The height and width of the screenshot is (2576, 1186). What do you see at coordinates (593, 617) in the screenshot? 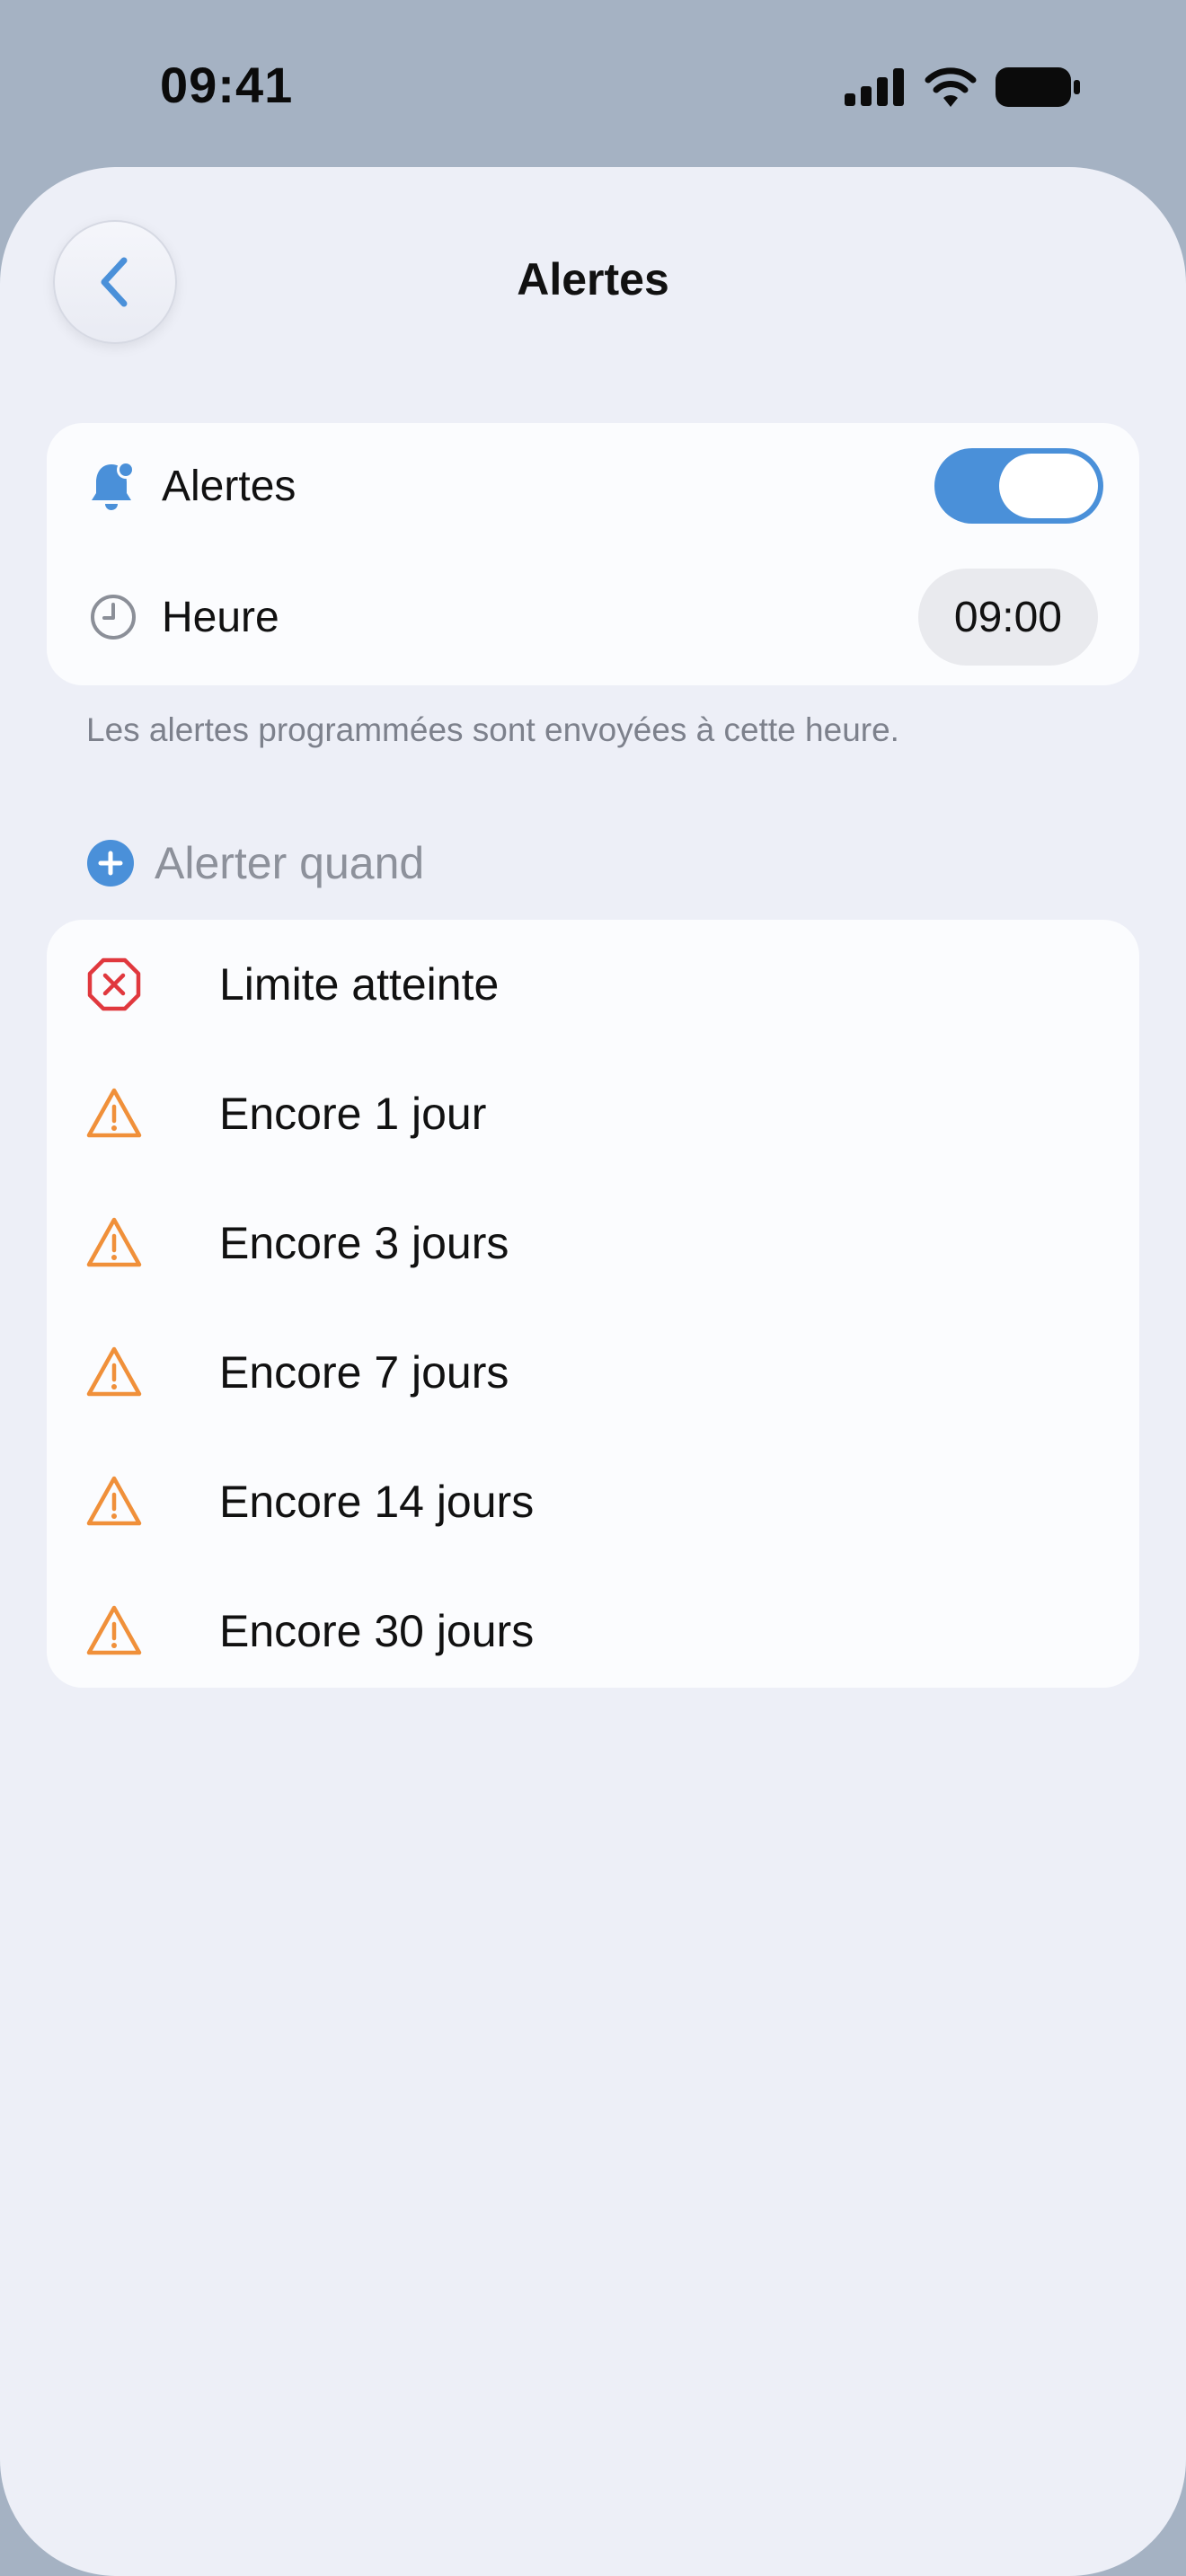
I see `time-row: Heure 09:00` at bounding box center [593, 617].